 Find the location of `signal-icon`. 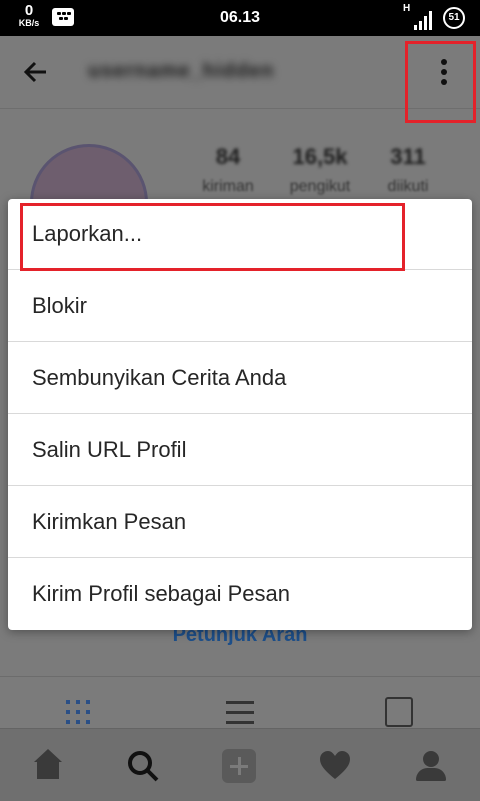

signal-icon is located at coordinates (422, 20).